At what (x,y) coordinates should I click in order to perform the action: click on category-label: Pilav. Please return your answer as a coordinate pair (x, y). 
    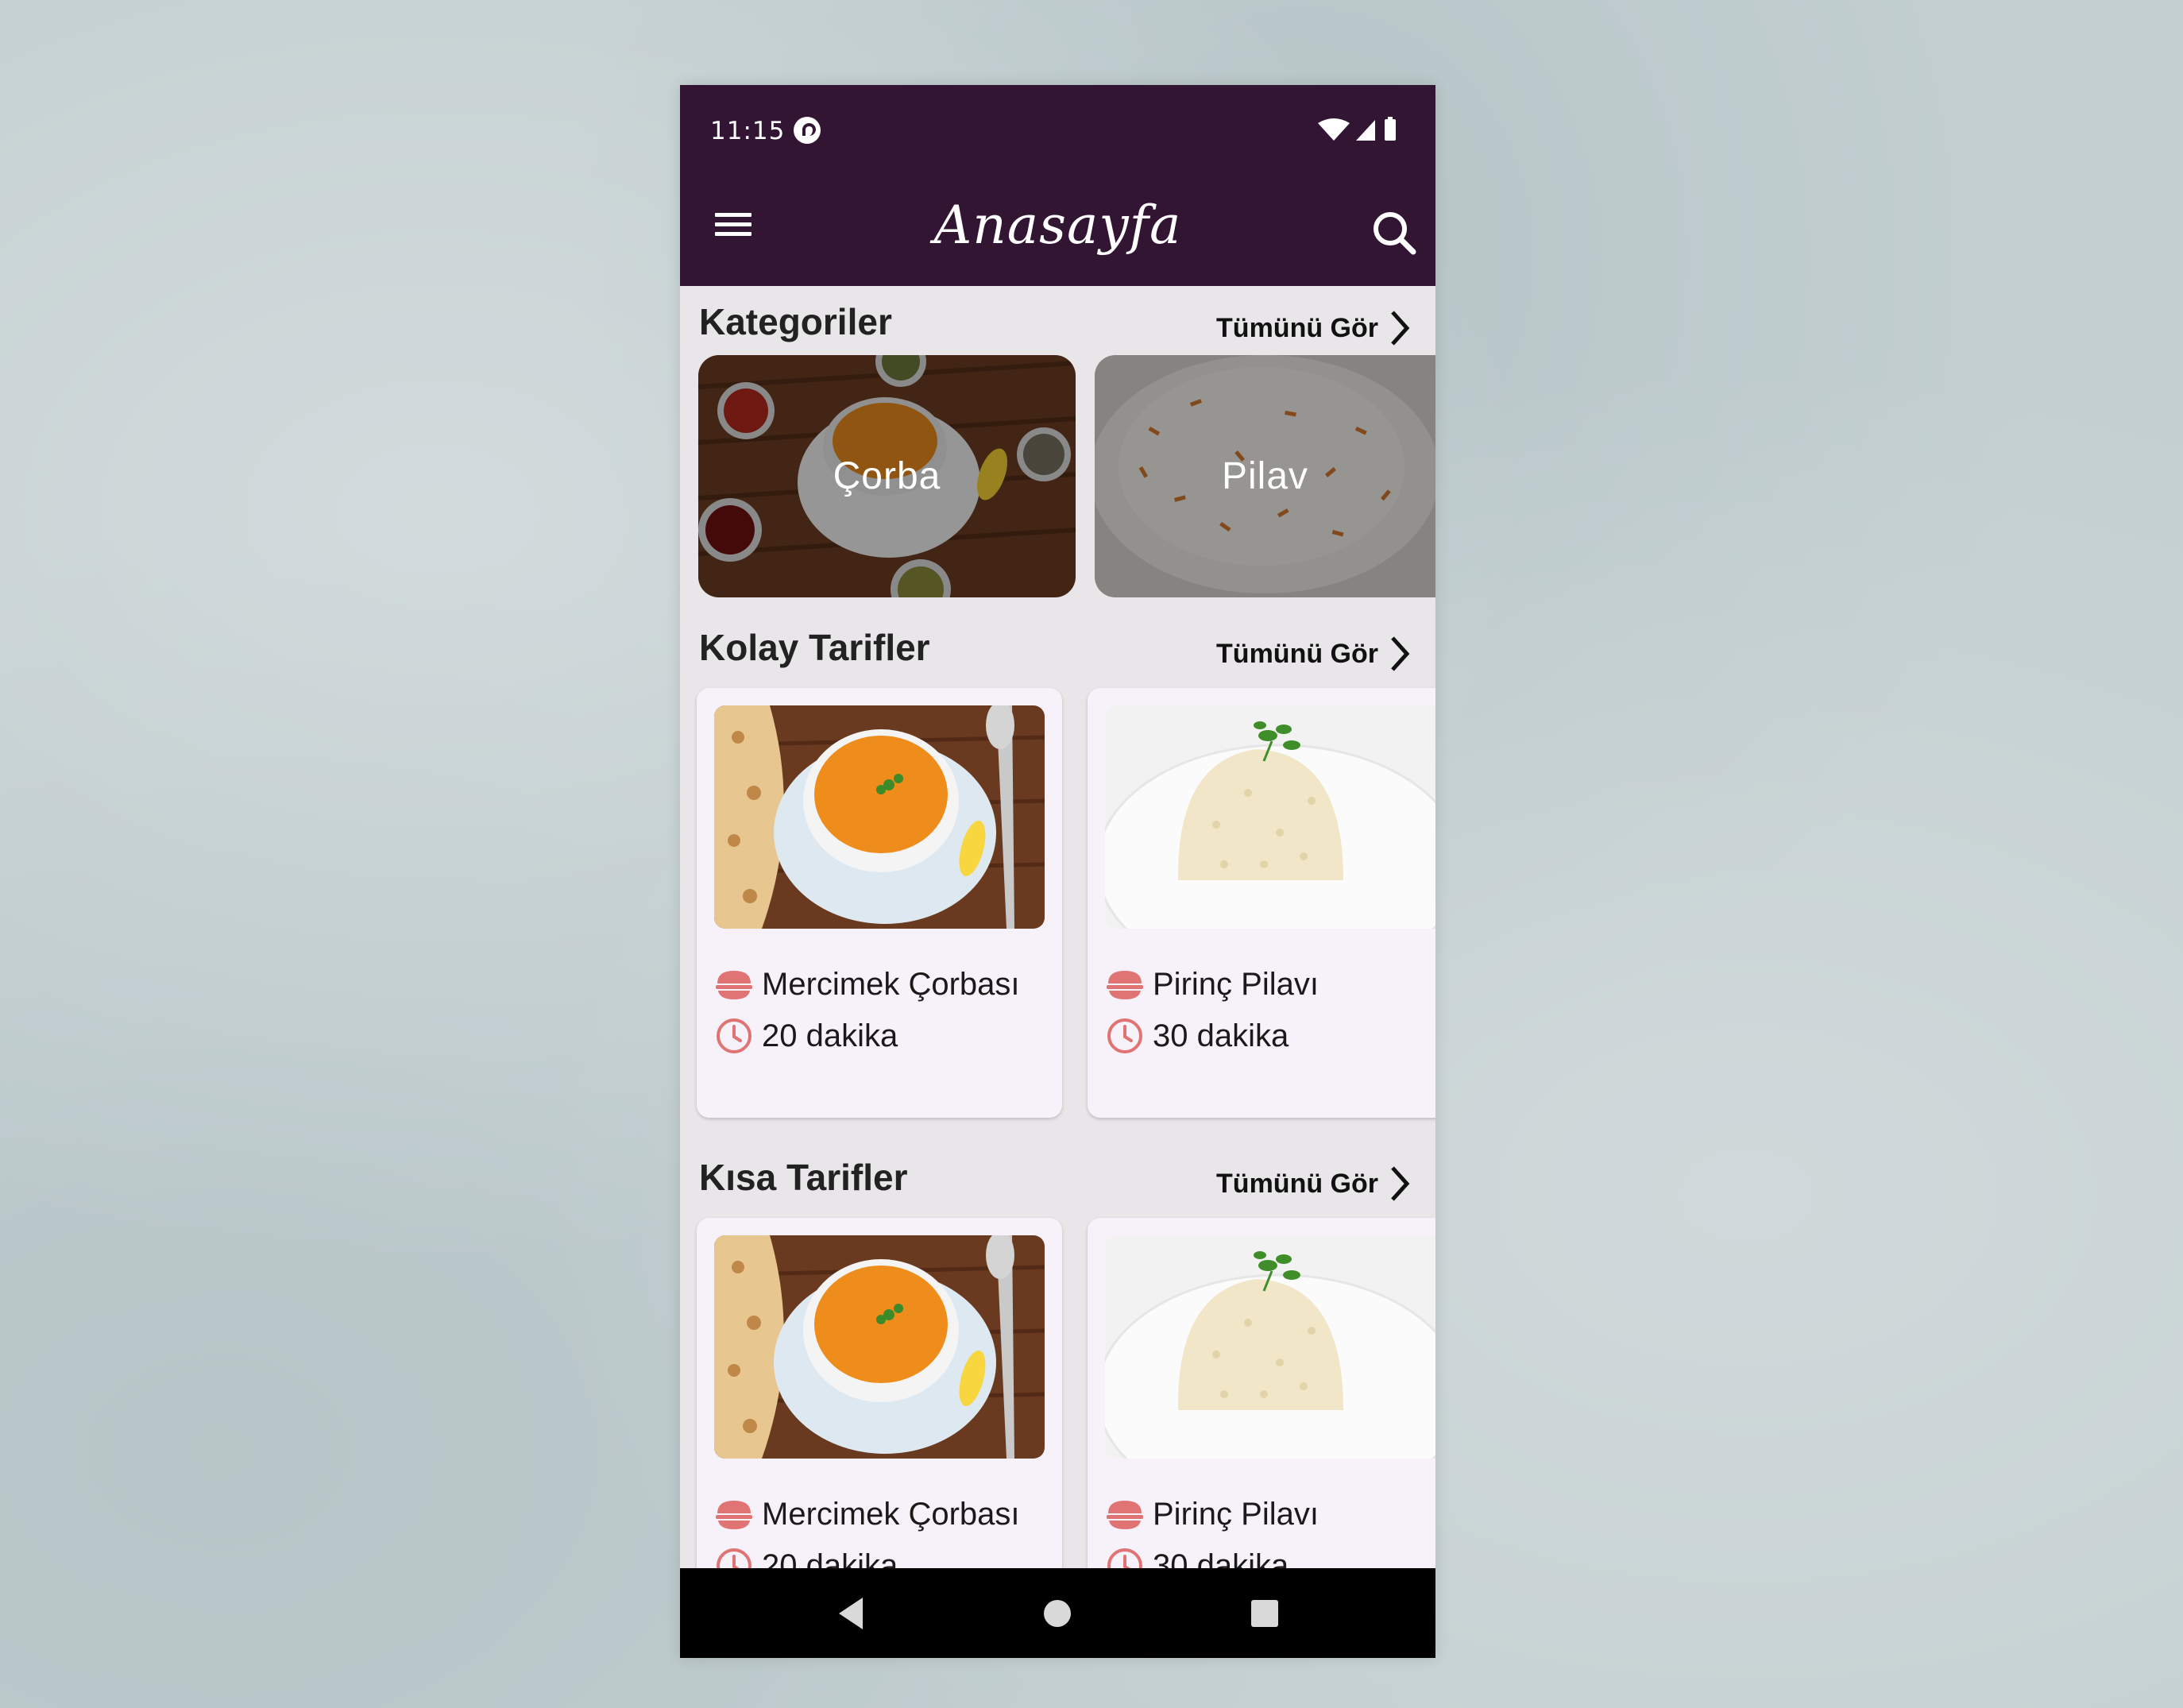
    Looking at the image, I should click on (1265, 476).